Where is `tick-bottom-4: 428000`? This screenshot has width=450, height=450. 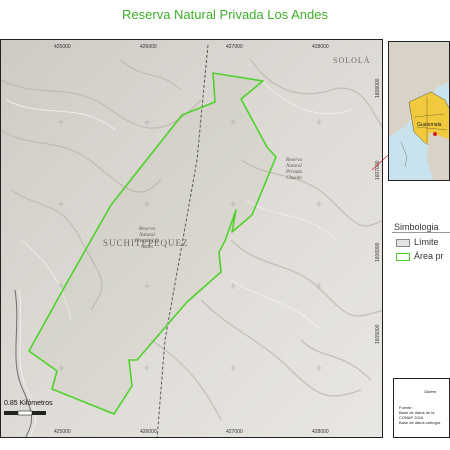
tick-bottom-4: 428000 is located at coordinates (320, 432).